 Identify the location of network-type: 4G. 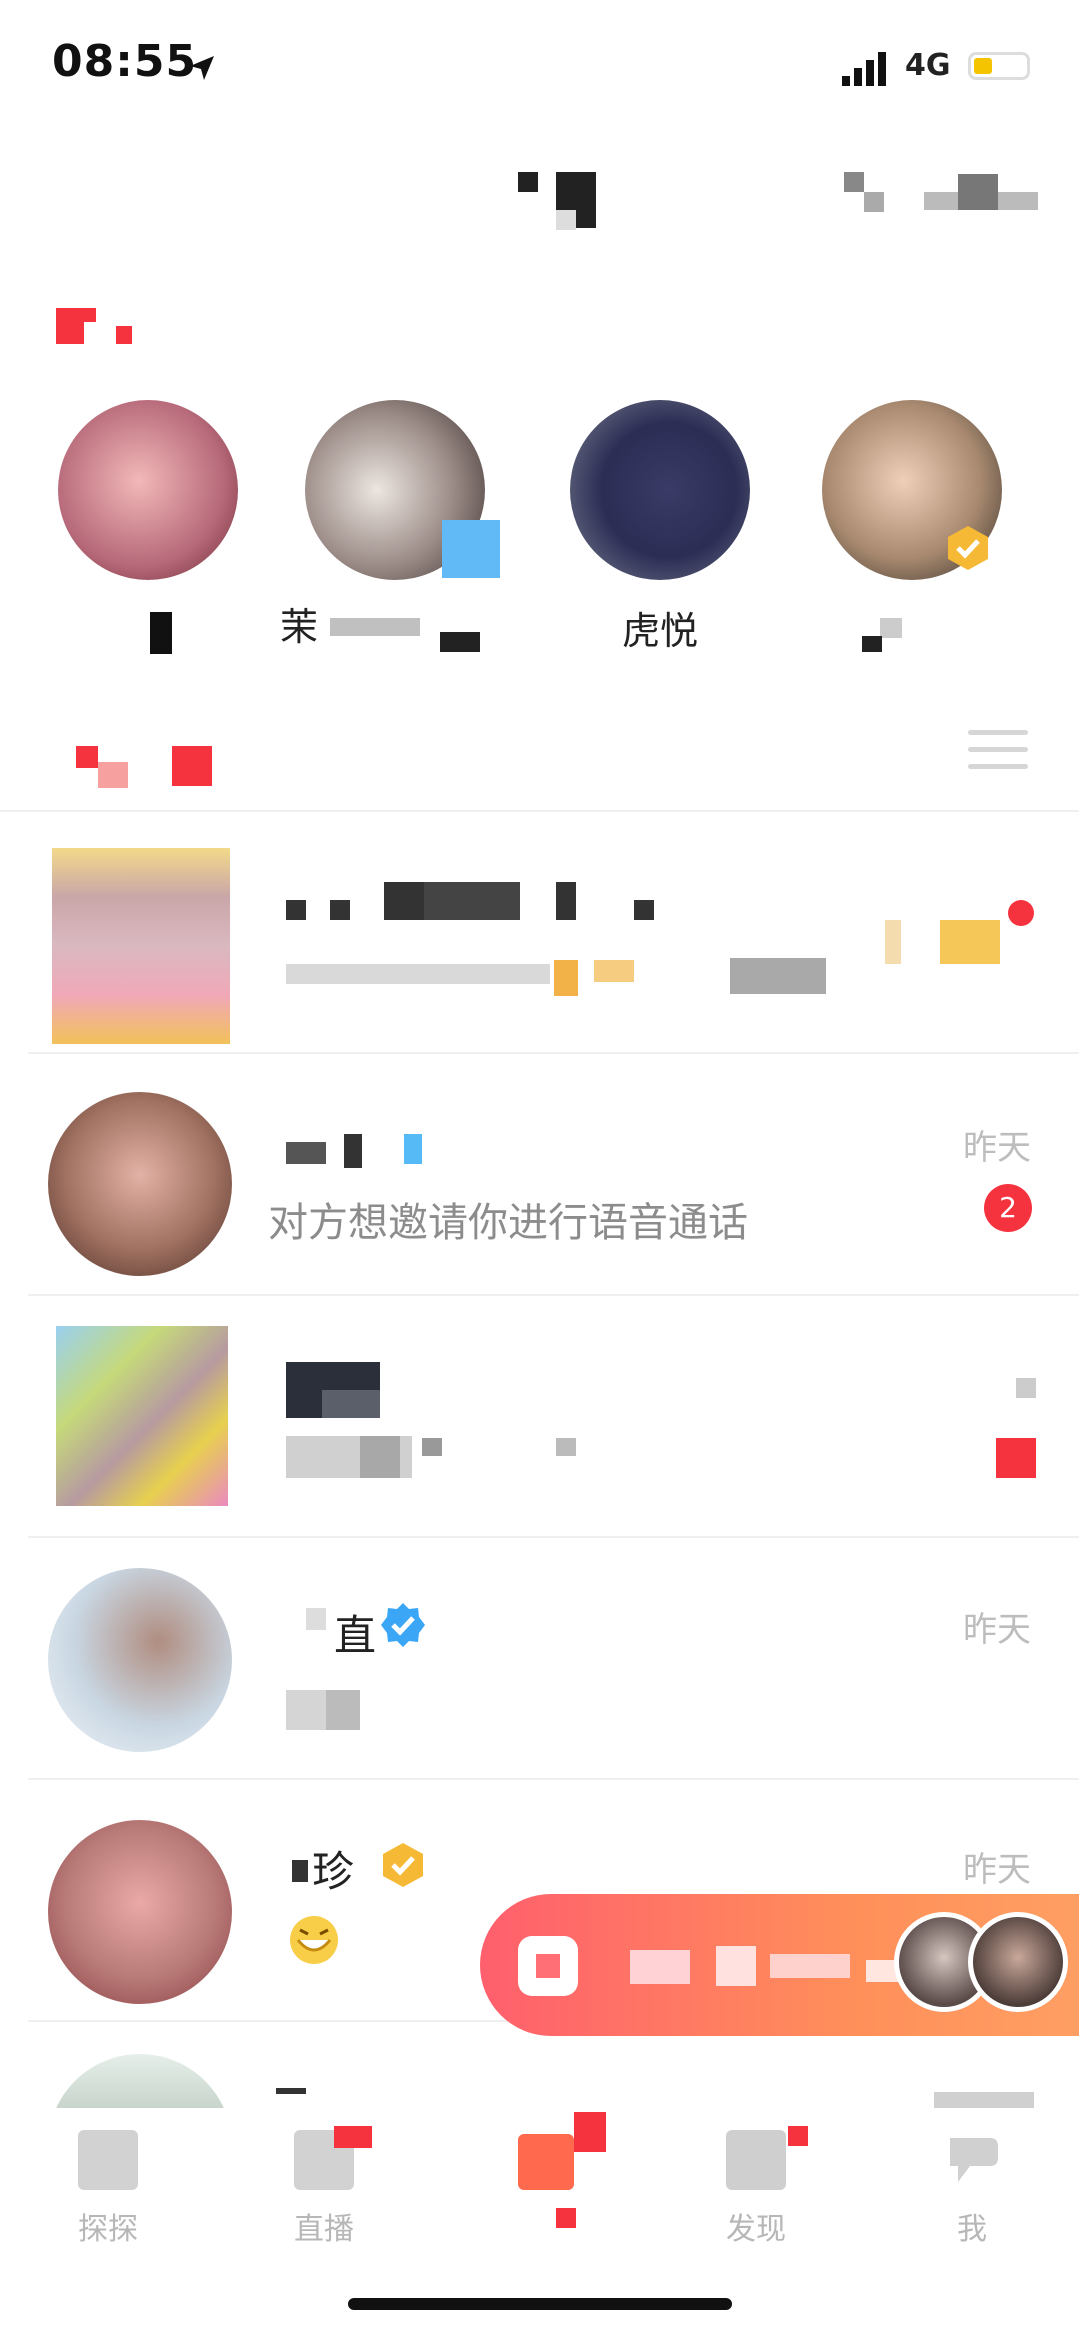
(928, 65).